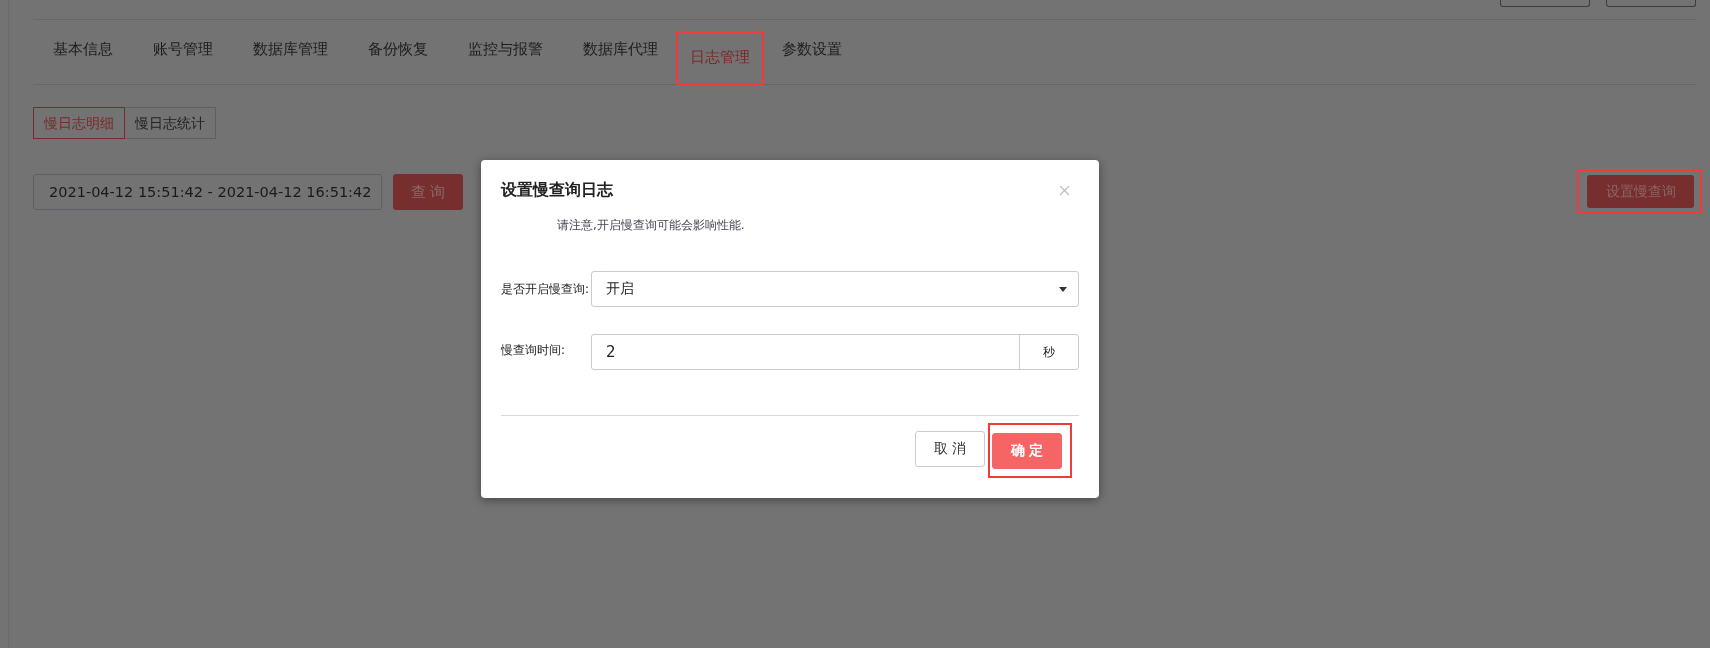 This screenshot has width=1710, height=648. What do you see at coordinates (812, 52) in the screenshot?
I see `tab: 参数设置` at bounding box center [812, 52].